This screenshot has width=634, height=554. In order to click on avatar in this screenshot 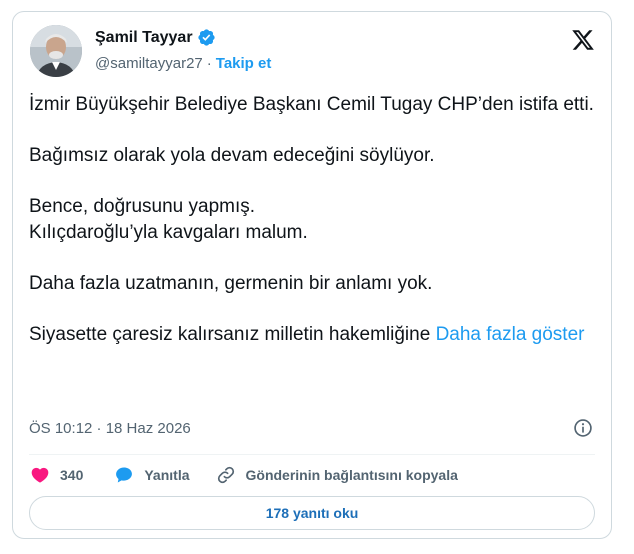, I will do `click(56, 51)`.